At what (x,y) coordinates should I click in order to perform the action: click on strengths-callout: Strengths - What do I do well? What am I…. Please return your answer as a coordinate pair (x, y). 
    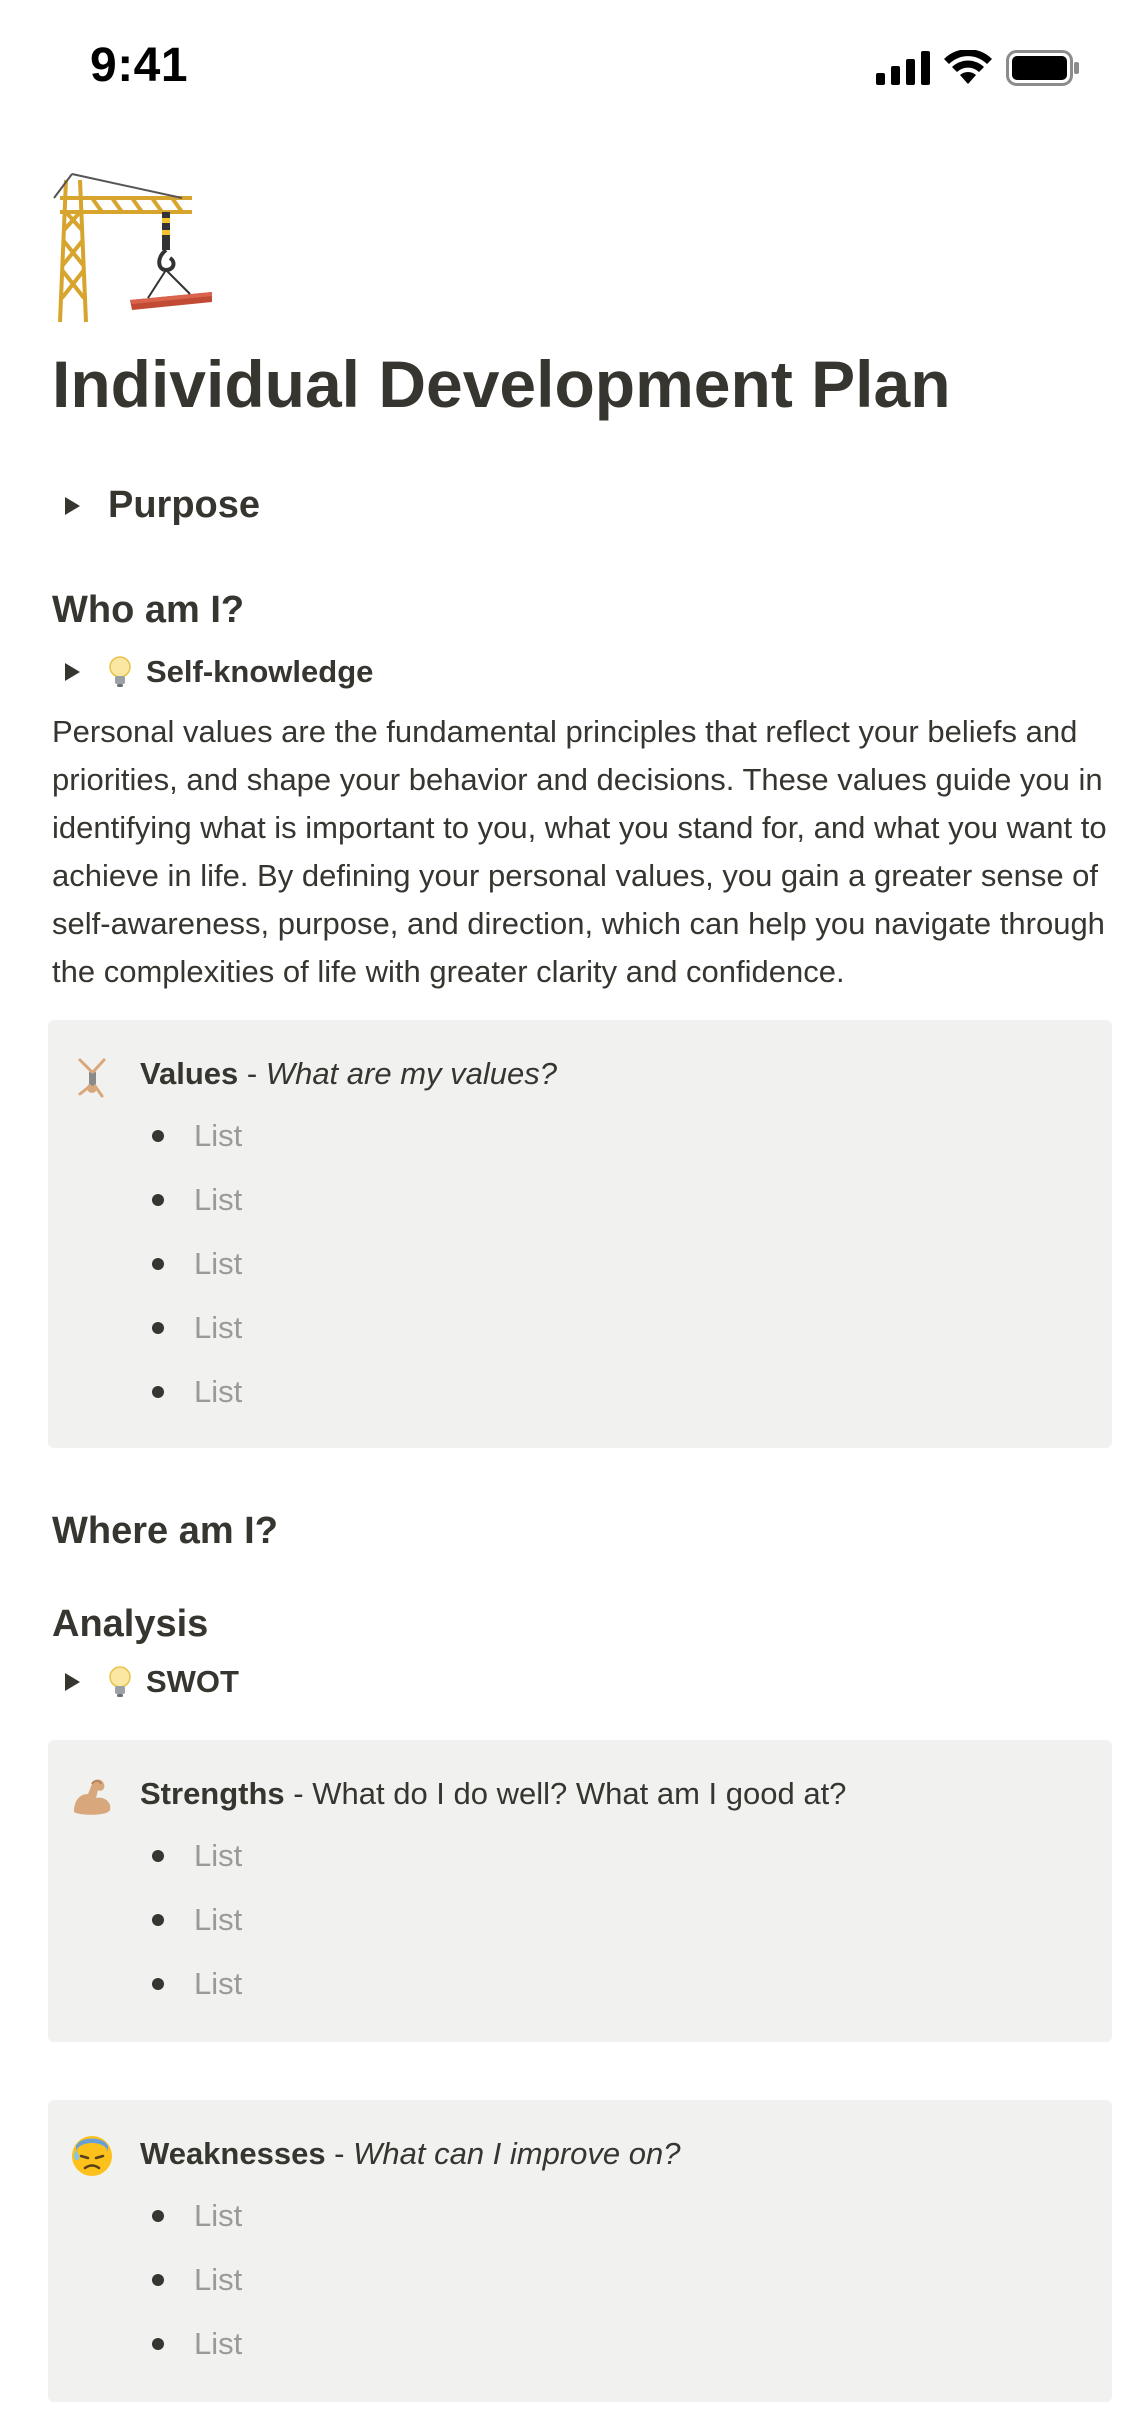
    Looking at the image, I should click on (580, 1891).